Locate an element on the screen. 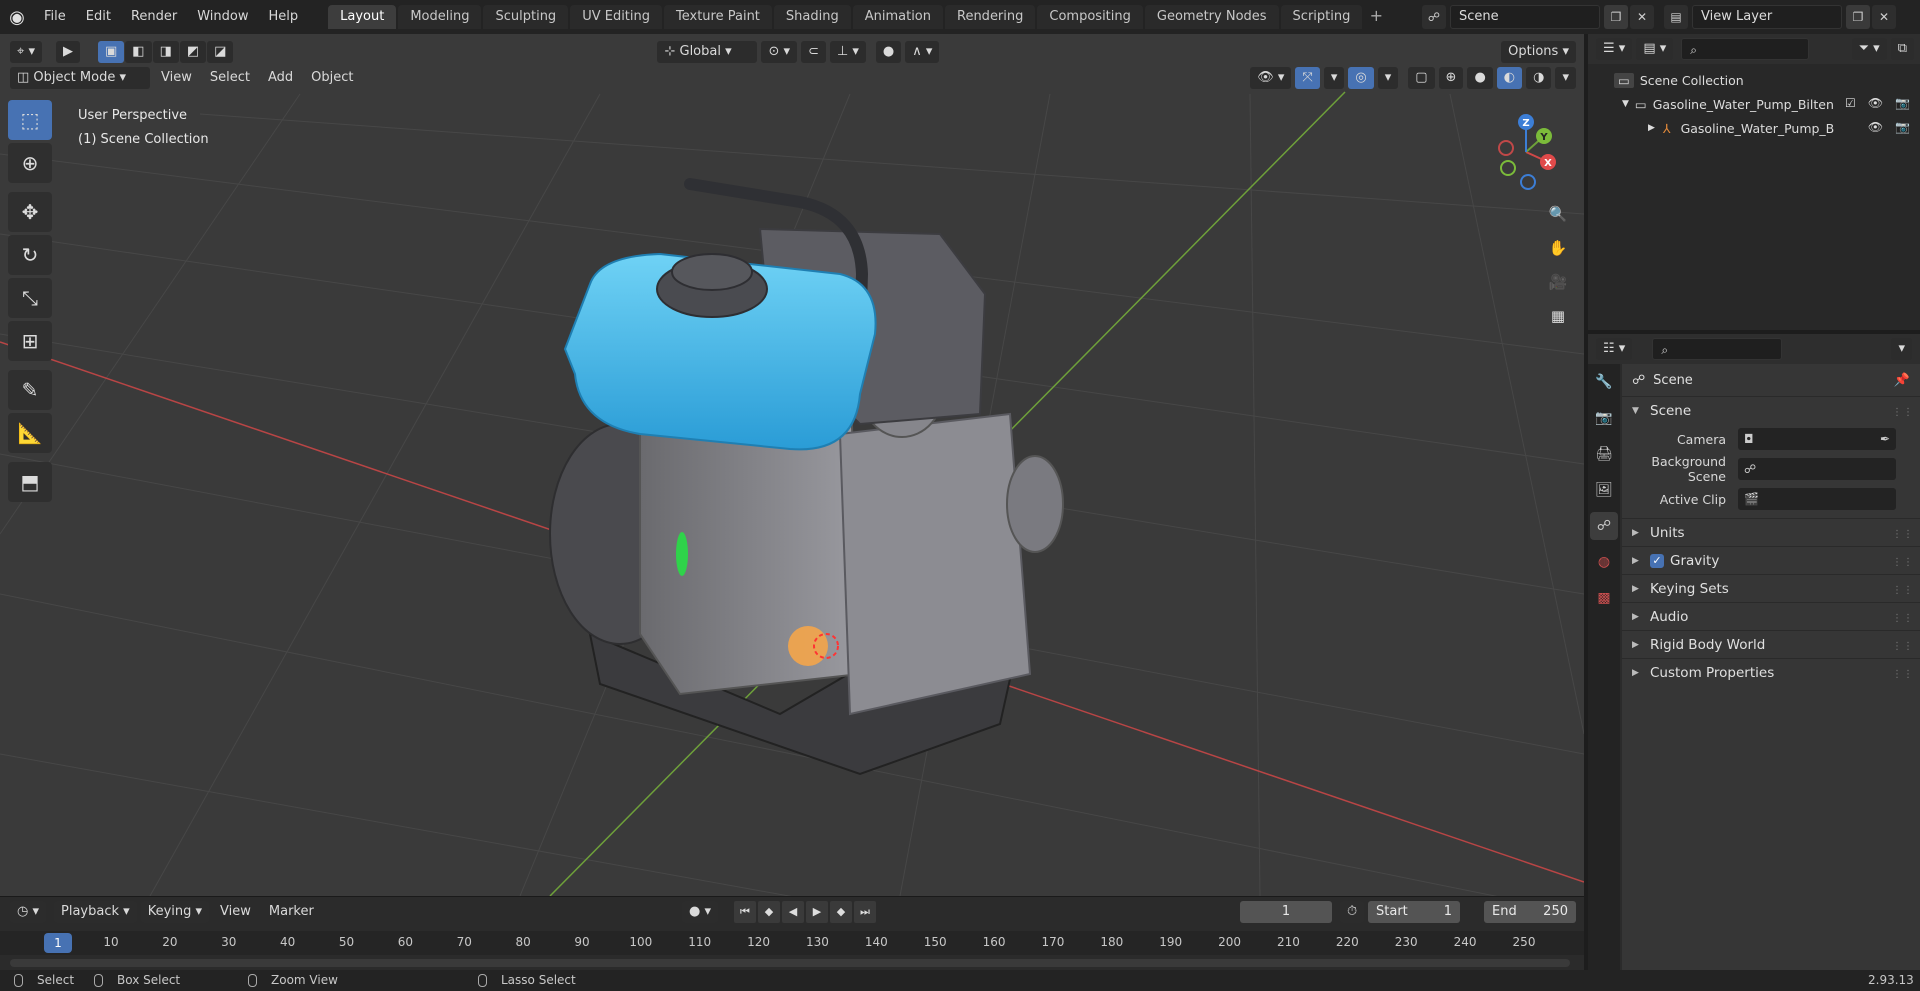 This screenshot has height=991, width=1920. tab-modeling: Modeling is located at coordinates (440, 17).